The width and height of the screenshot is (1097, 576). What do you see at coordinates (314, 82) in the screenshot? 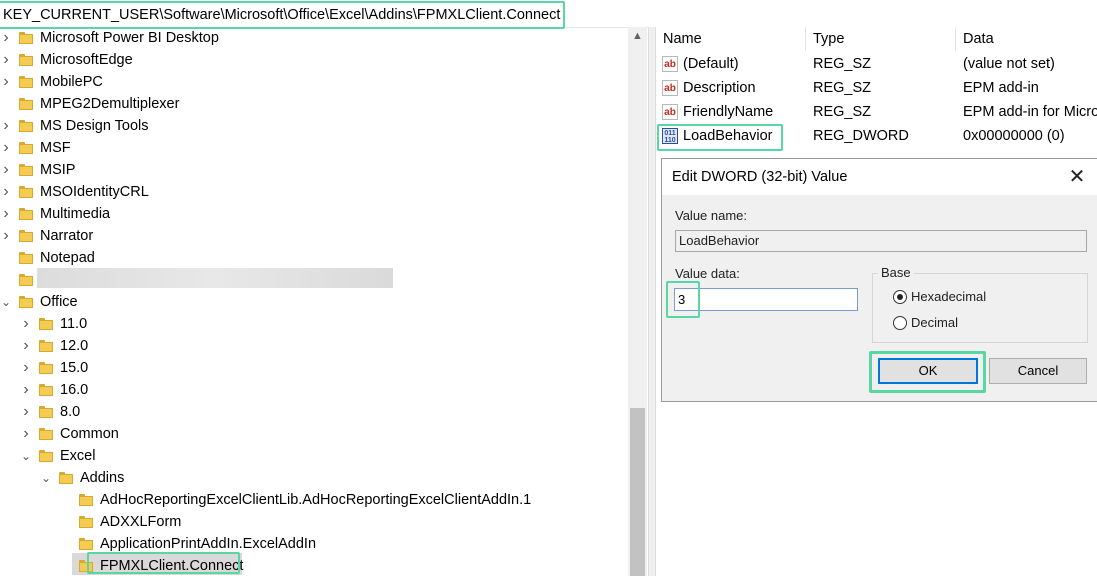
I see `tree-item: › MobilePC` at bounding box center [314, 82].